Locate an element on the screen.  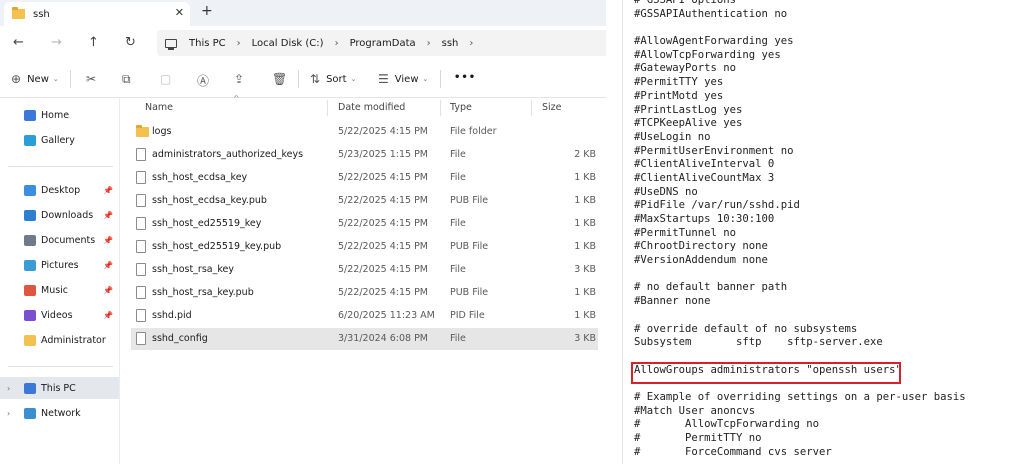
cut-icon: ✂ is located at coordinates (94, 79).